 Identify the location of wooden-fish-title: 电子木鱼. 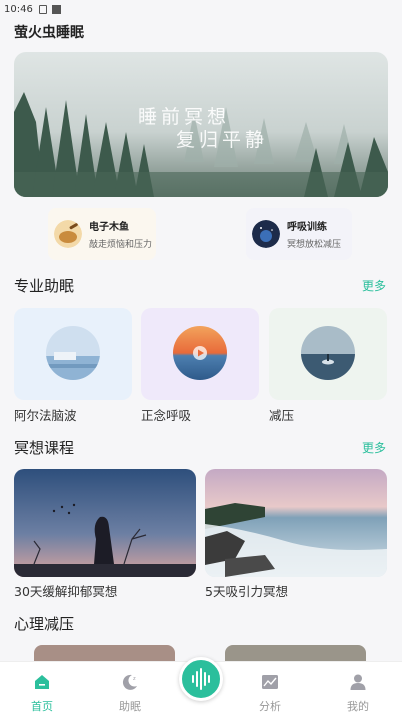
(109, 227).